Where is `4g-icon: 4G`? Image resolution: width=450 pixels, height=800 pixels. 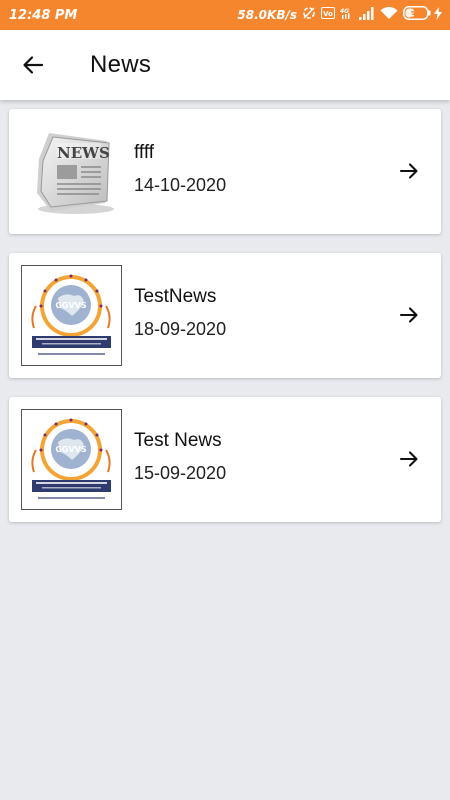 4g-icon: 4G is located at coordinates (347, 15).